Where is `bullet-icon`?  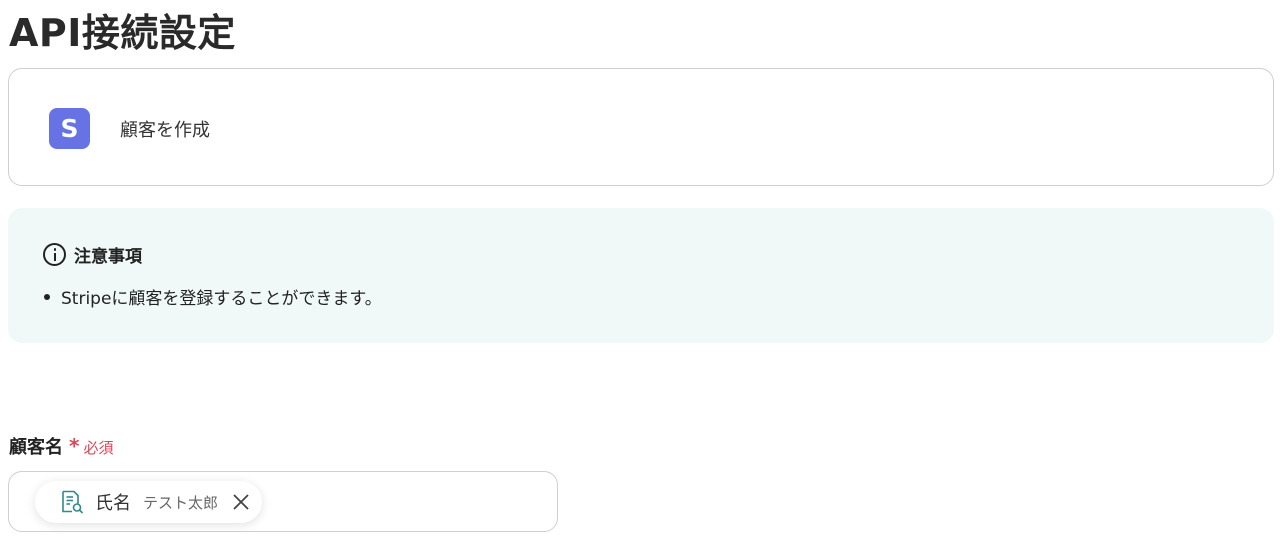
bullet-icon is located at coordinates (47, 296).